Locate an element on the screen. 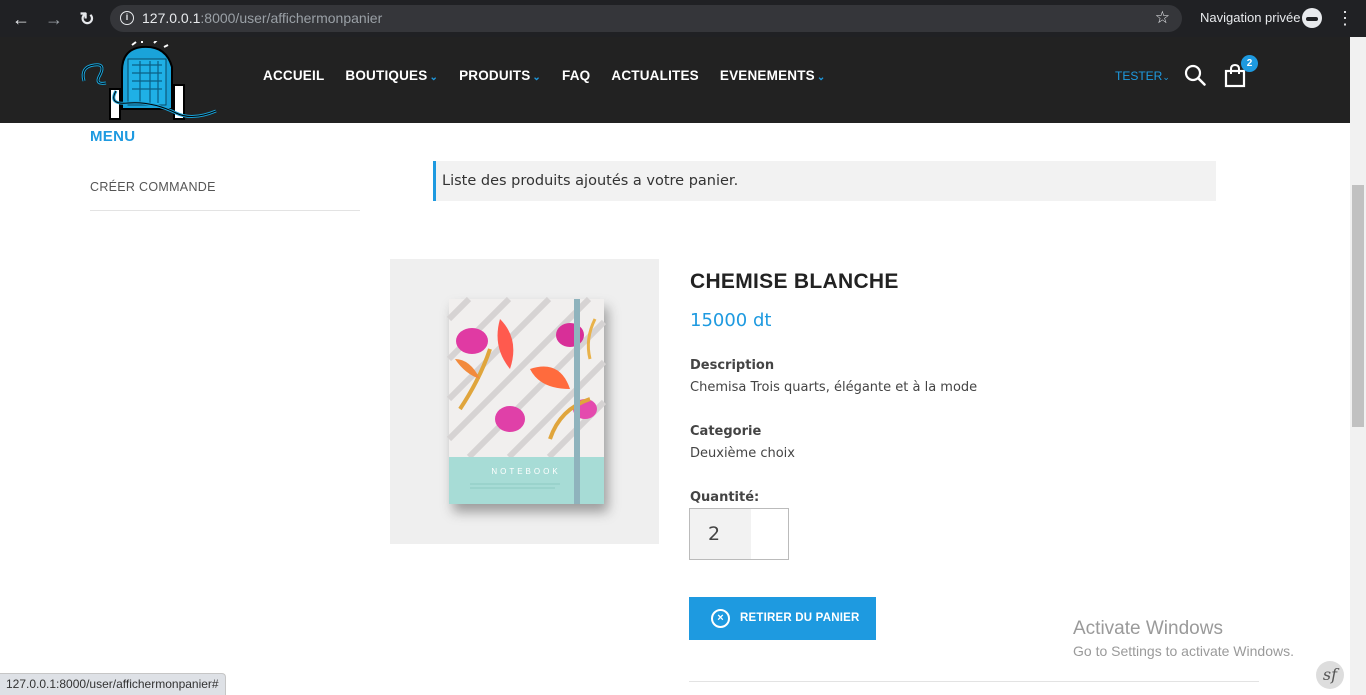 The width and height of the screenshot is (1366, 695). sidebar-title: MENU is located at coordinates (113, 136).